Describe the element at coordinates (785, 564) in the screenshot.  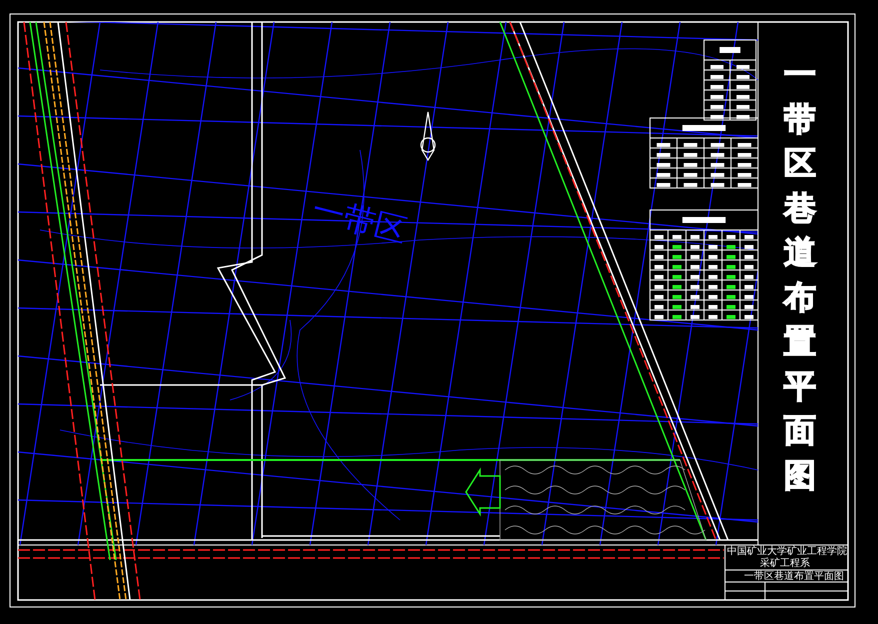
I see `department-name: 采矿工程系` at that location.